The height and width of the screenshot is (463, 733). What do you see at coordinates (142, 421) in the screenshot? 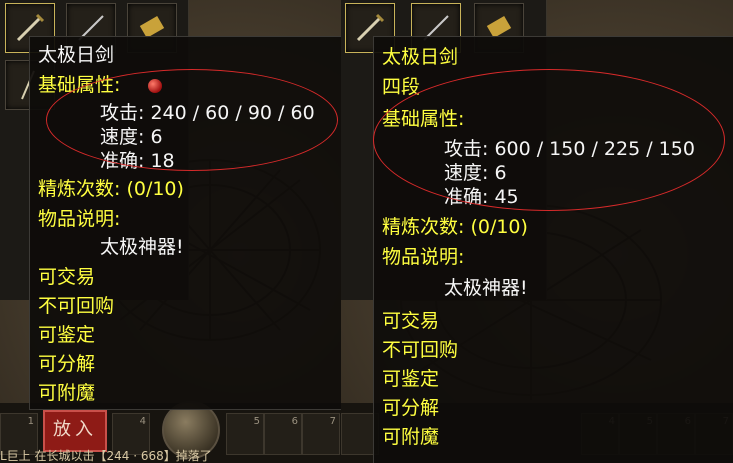
I see `hotbar-slot-number: 4` at bounding box center [142, 421].